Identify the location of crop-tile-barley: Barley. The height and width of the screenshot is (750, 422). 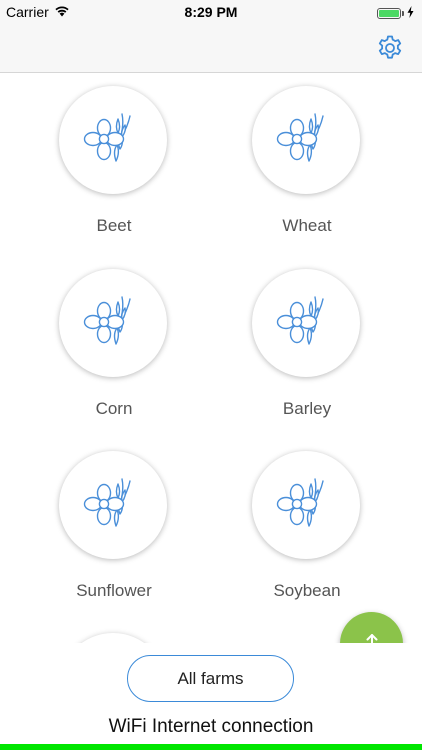
(307, 341).